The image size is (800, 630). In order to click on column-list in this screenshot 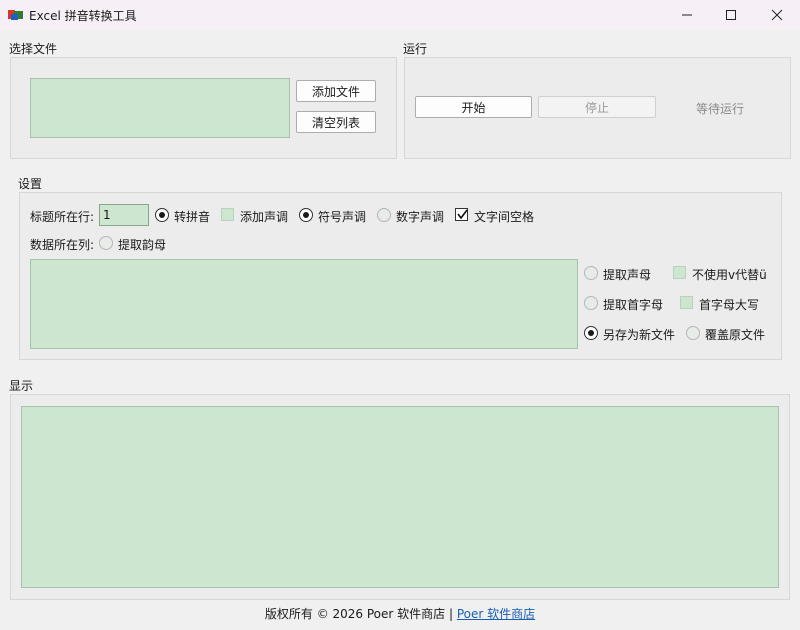, I will do `click(304, 304)`.